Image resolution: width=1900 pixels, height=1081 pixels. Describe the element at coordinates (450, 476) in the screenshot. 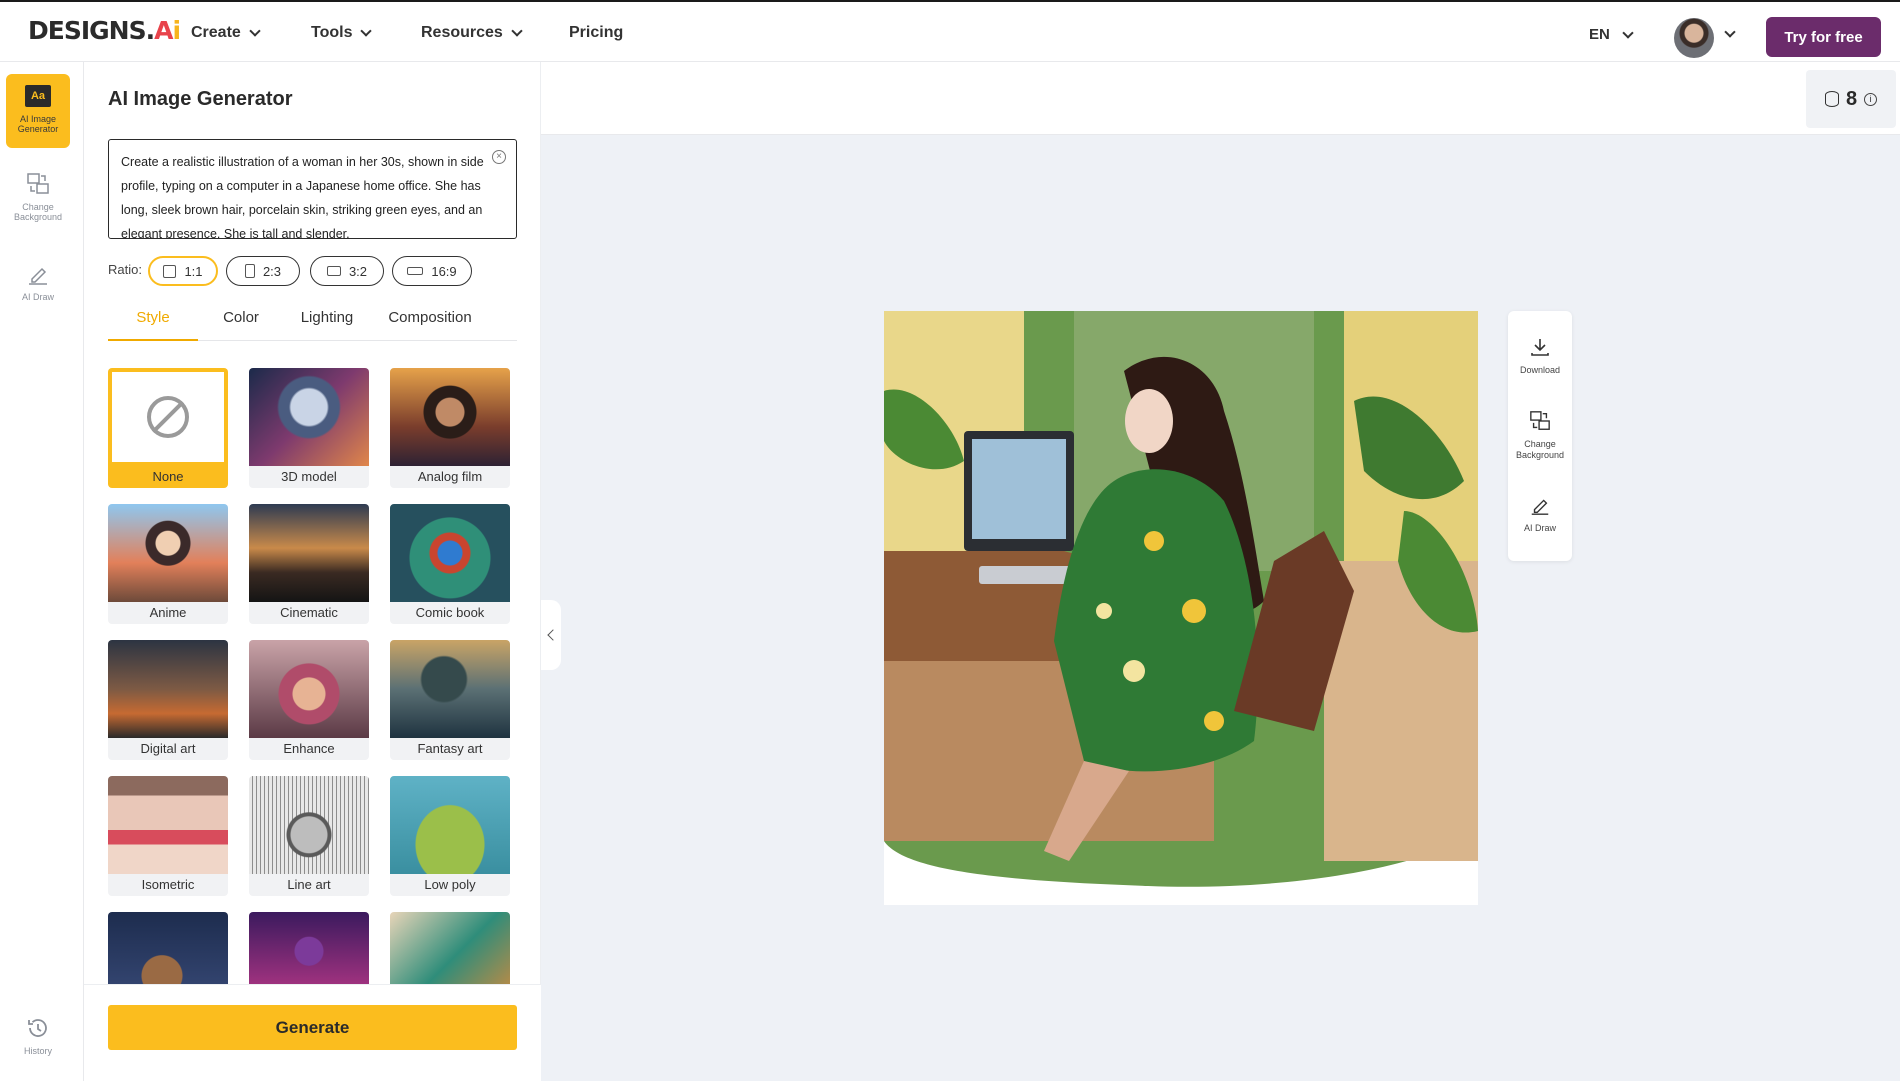

I see `style-label: Analog film` at that location.